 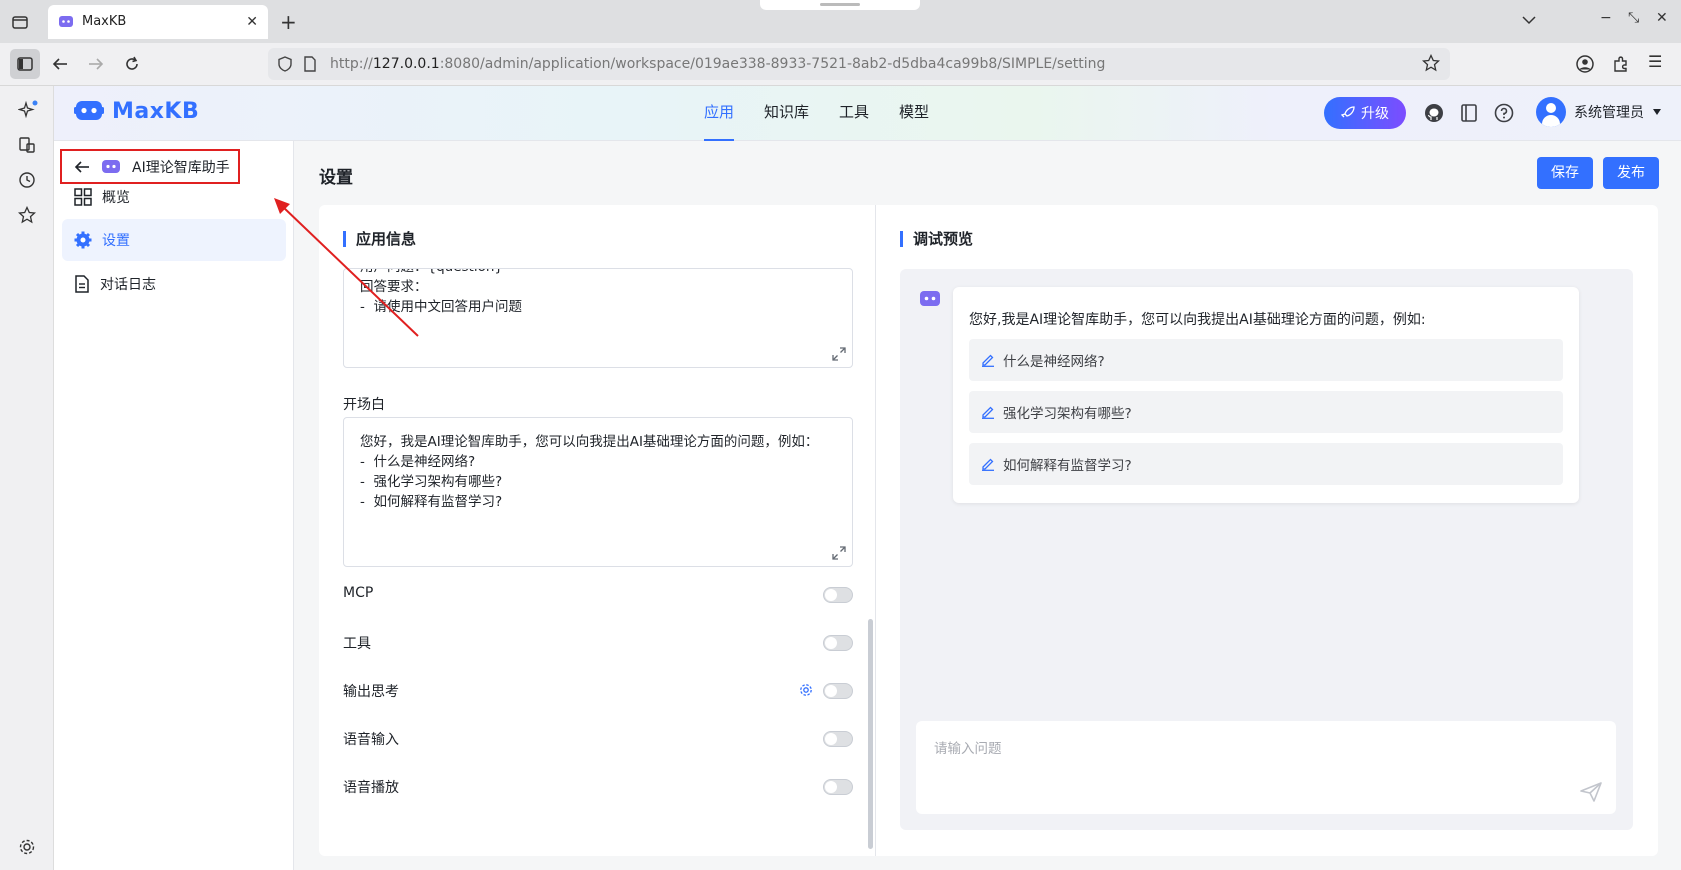 I want to click on opening-label: 开场白, so click(x=364, y=405).